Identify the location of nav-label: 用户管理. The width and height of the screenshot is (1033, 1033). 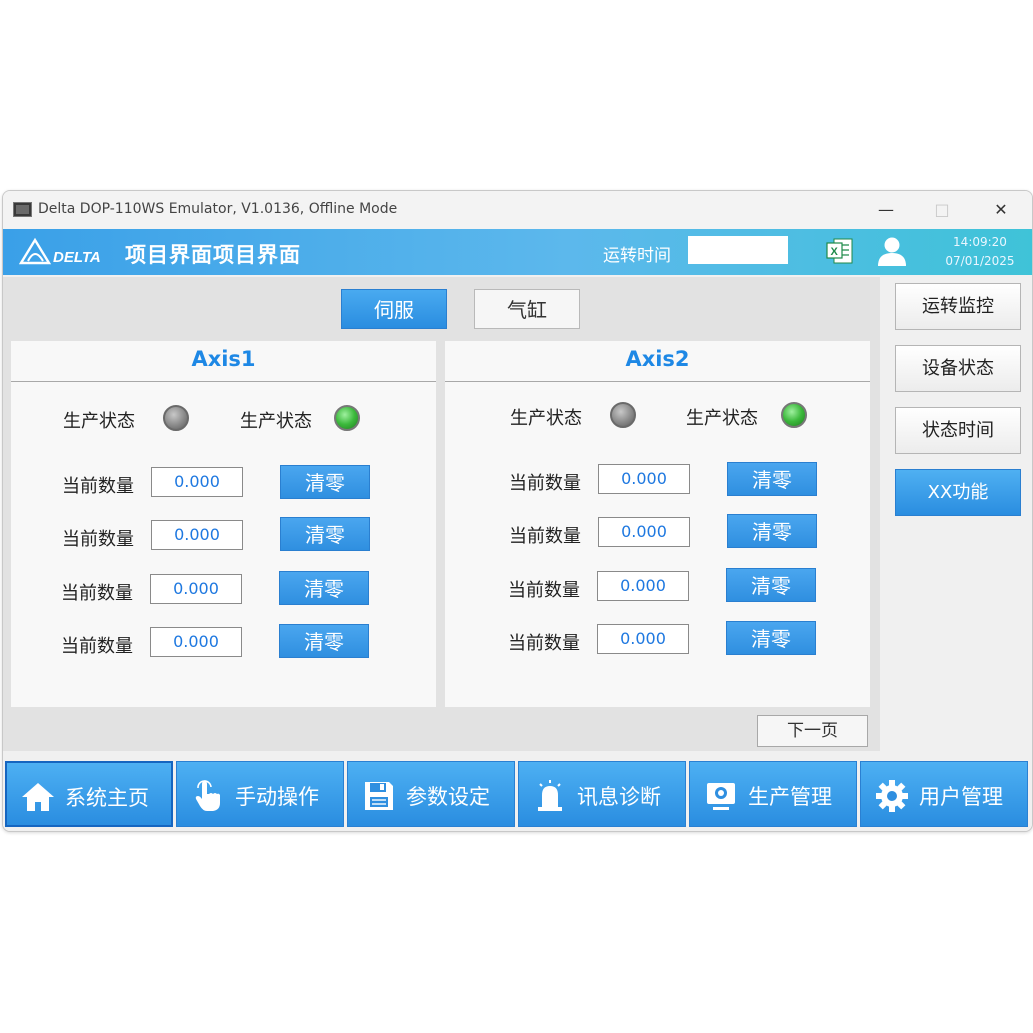
(961, 797).